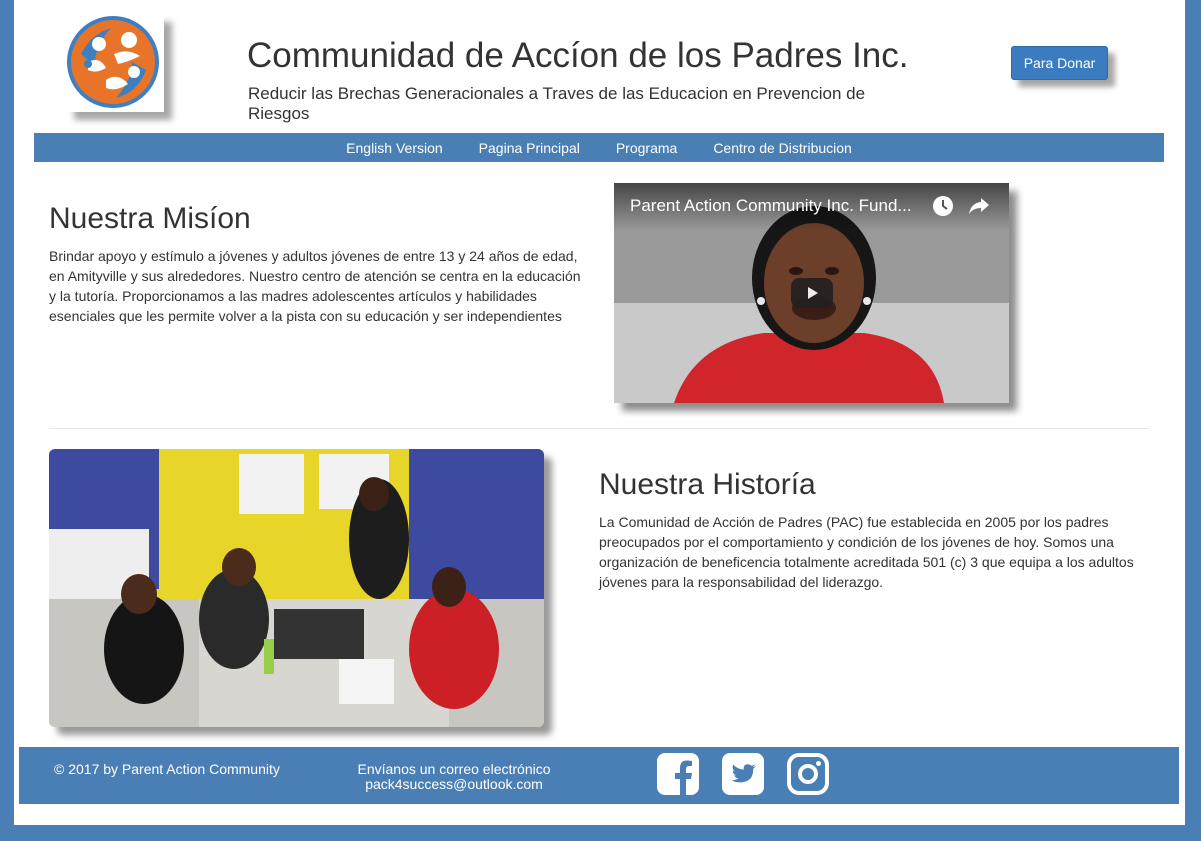 This screenshot has height=841, width=1201. What do you see at coordinates (943, 206) in the screenshot?
I see `watch-later-icon` at bounding box center [943, 206].